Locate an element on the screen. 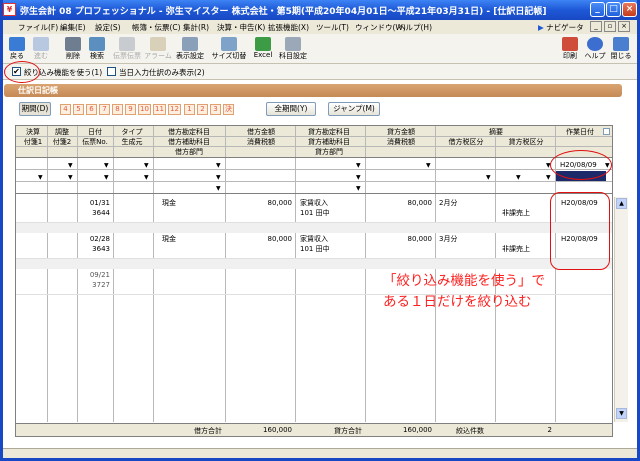 The image size is (640, 461). filter-debit-dept-dropdown: ▼ is located at coordinates (218, 189).